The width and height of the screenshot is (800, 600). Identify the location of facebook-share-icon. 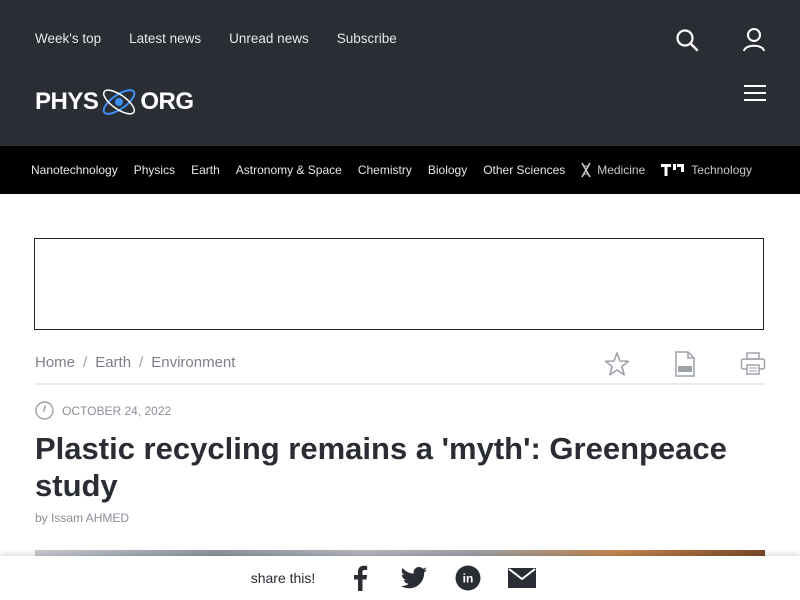
(360, 578).